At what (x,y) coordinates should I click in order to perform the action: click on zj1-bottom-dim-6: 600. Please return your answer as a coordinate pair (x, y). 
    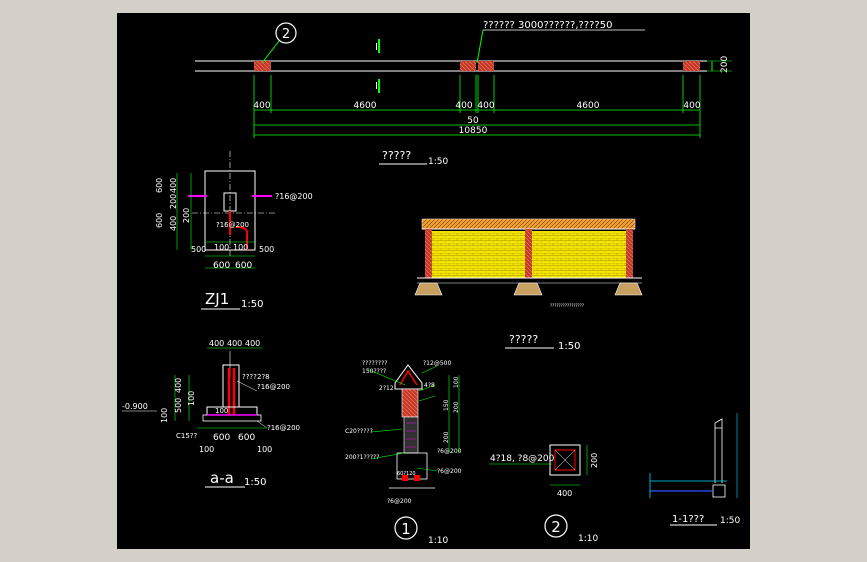
    Looking at the image, I should click on (243, 266).